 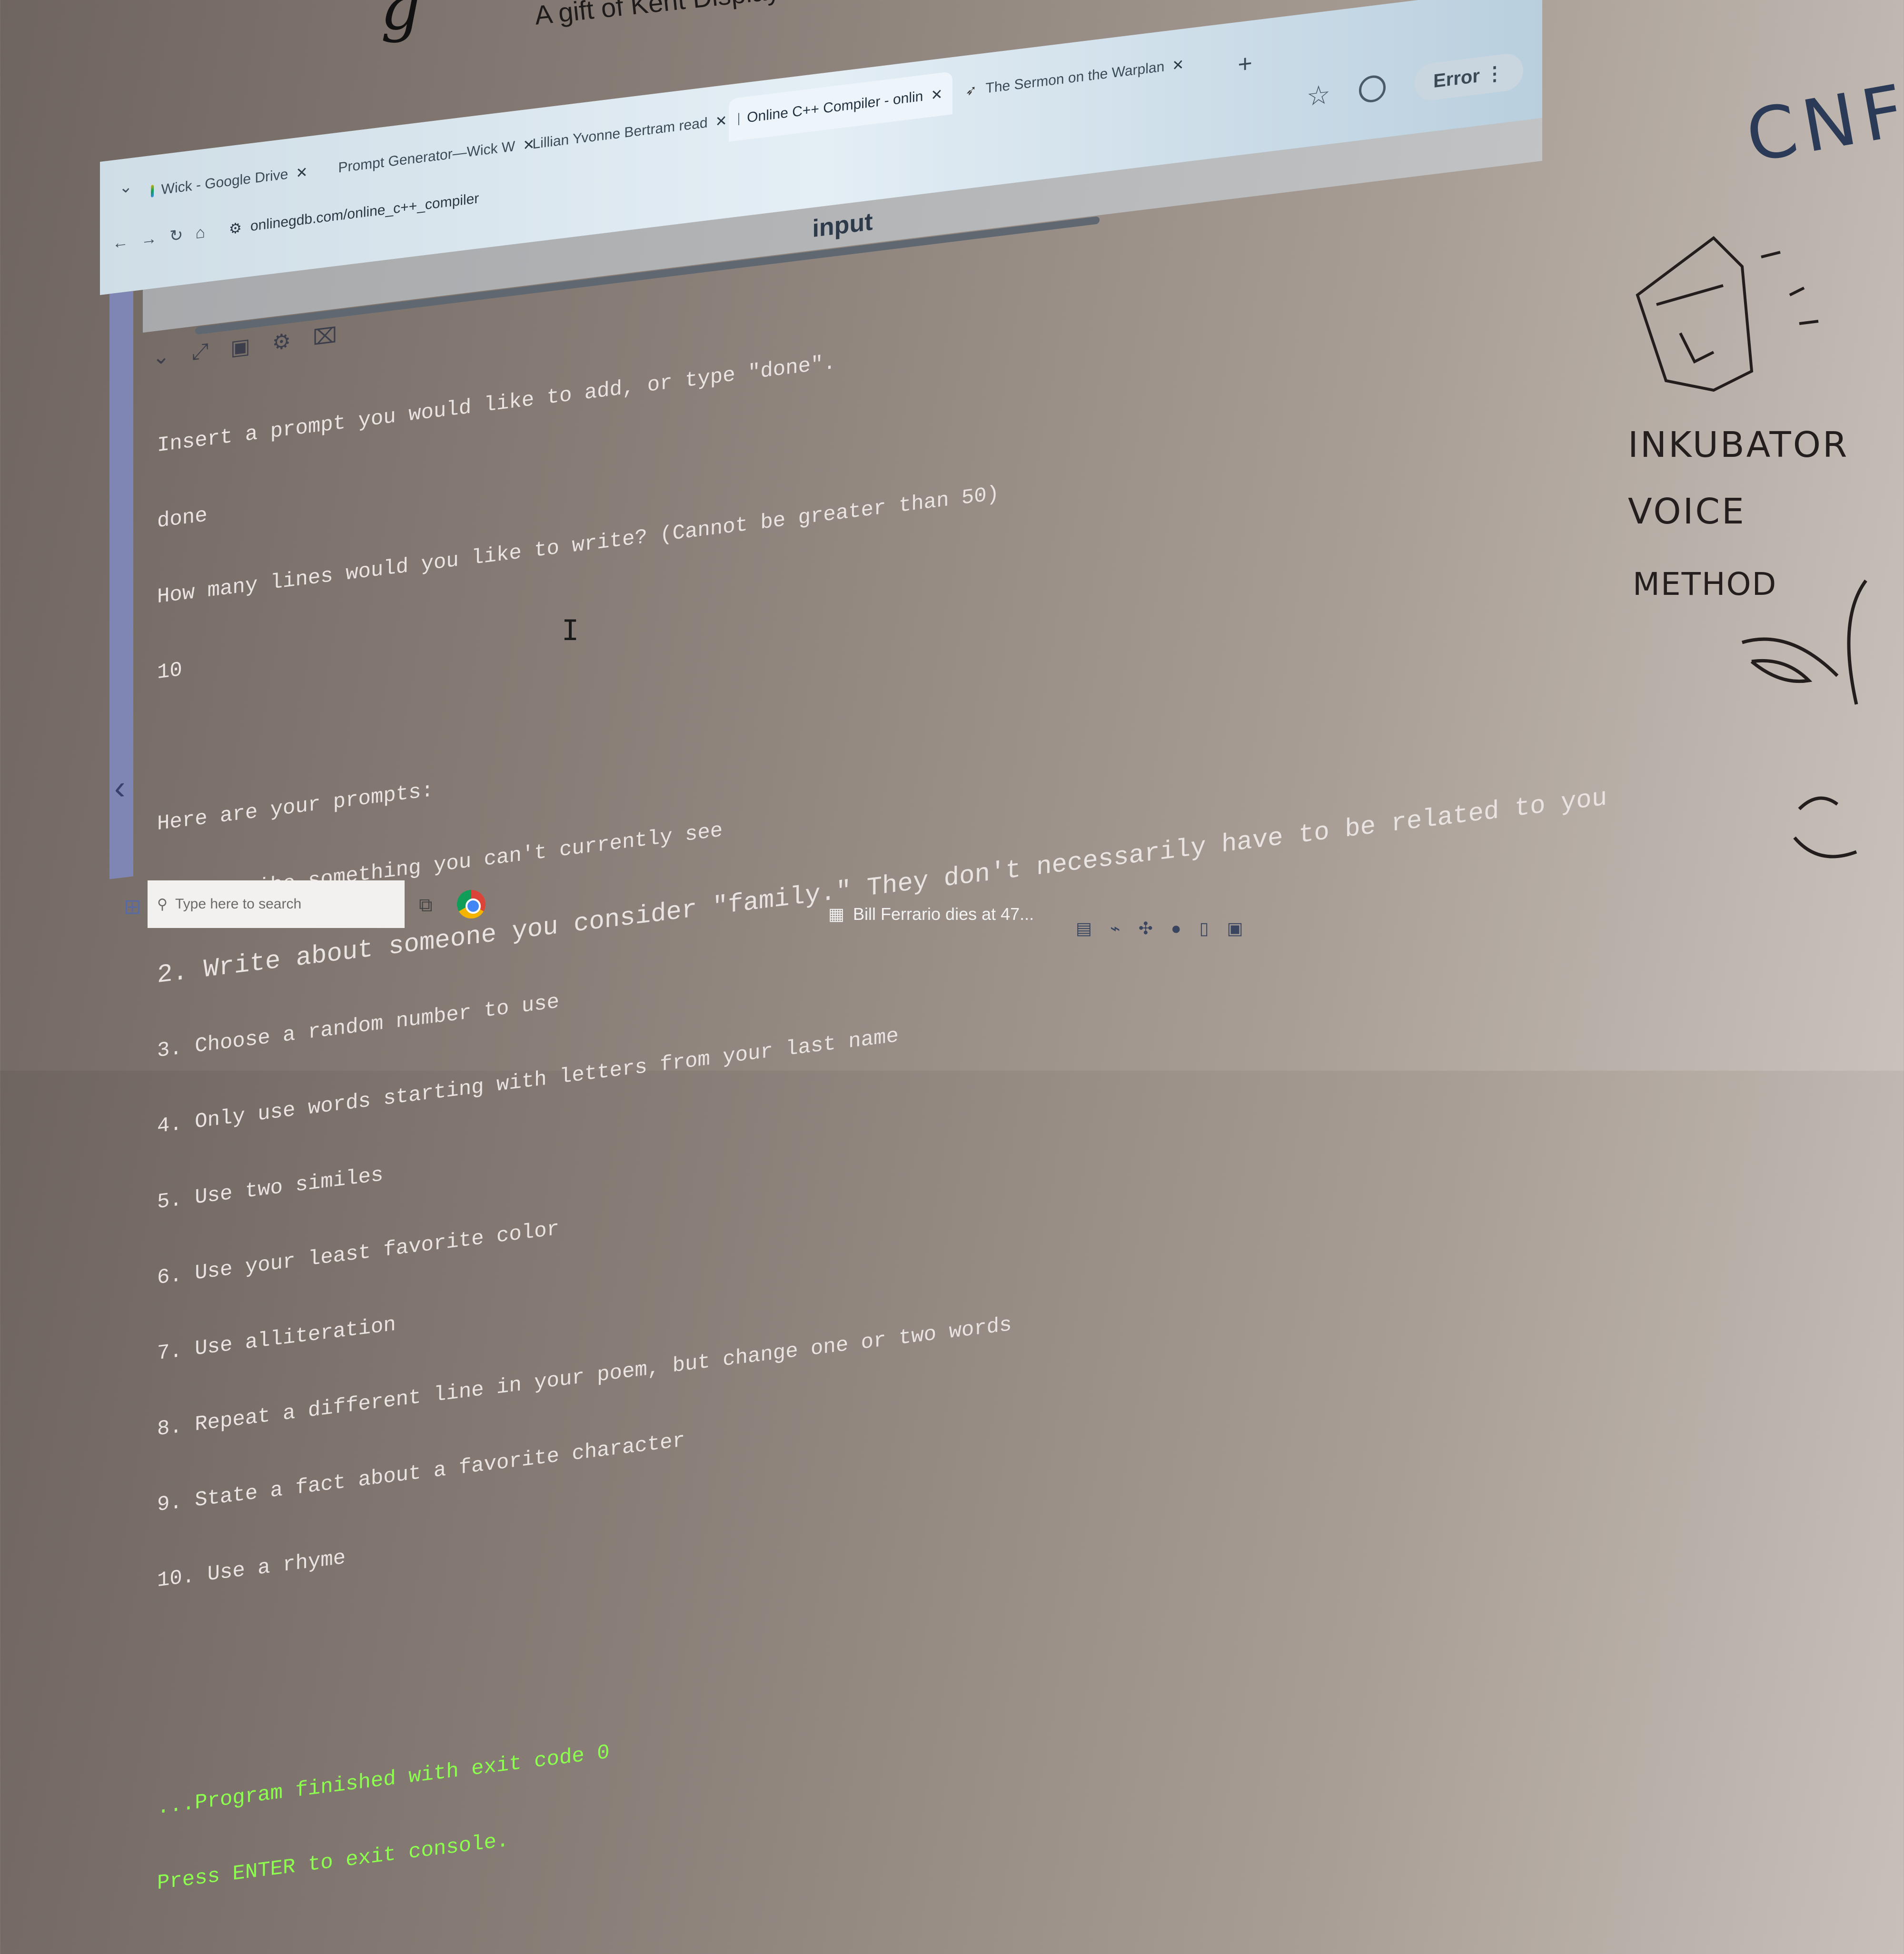 I want to click on tray-icon: ▤, so click(x=1084, y=928).